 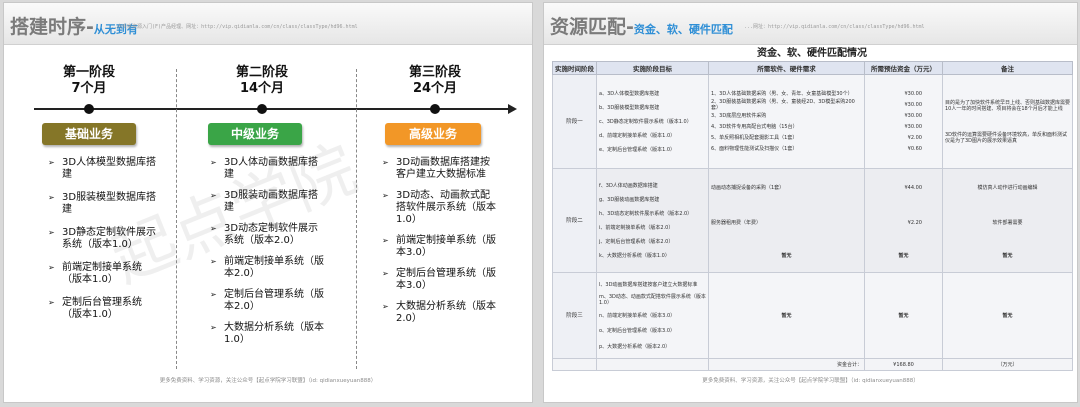 What do you see at coordinates (441, 313) in the screenshot?
I see `list-item: 大数据分析系统（版本2.0）` at bounding box center [441, 313].